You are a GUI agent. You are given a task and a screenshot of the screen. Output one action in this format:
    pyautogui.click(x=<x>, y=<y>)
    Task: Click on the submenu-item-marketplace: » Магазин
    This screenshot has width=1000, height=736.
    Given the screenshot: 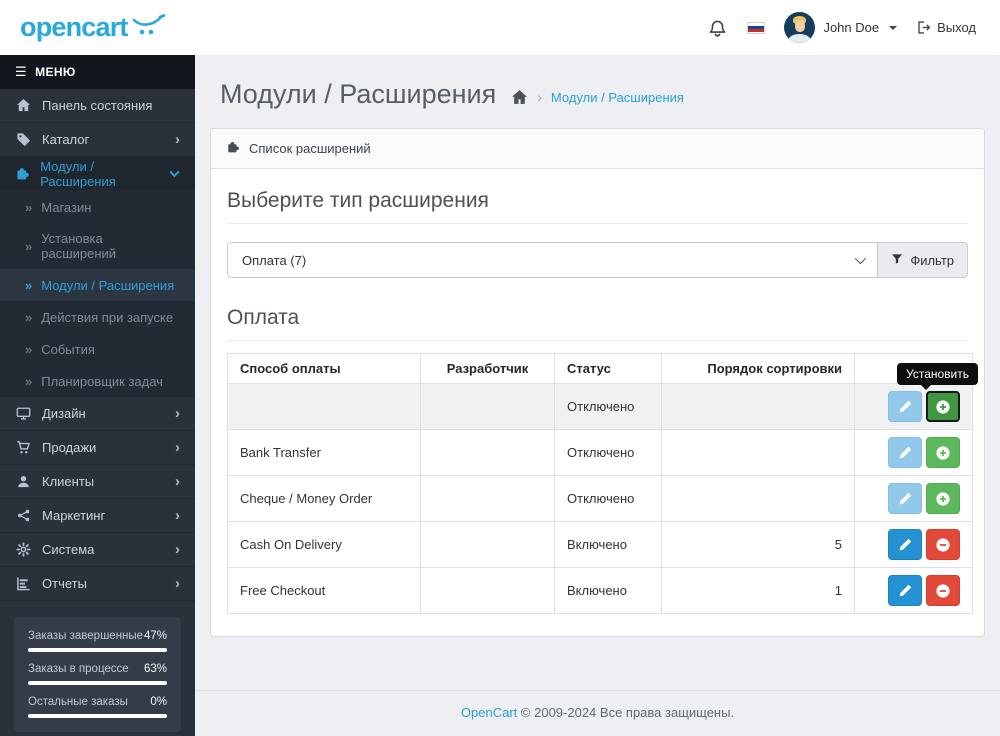 What is the action you would take?
    pyautogui.click(x=97, y=207)
    